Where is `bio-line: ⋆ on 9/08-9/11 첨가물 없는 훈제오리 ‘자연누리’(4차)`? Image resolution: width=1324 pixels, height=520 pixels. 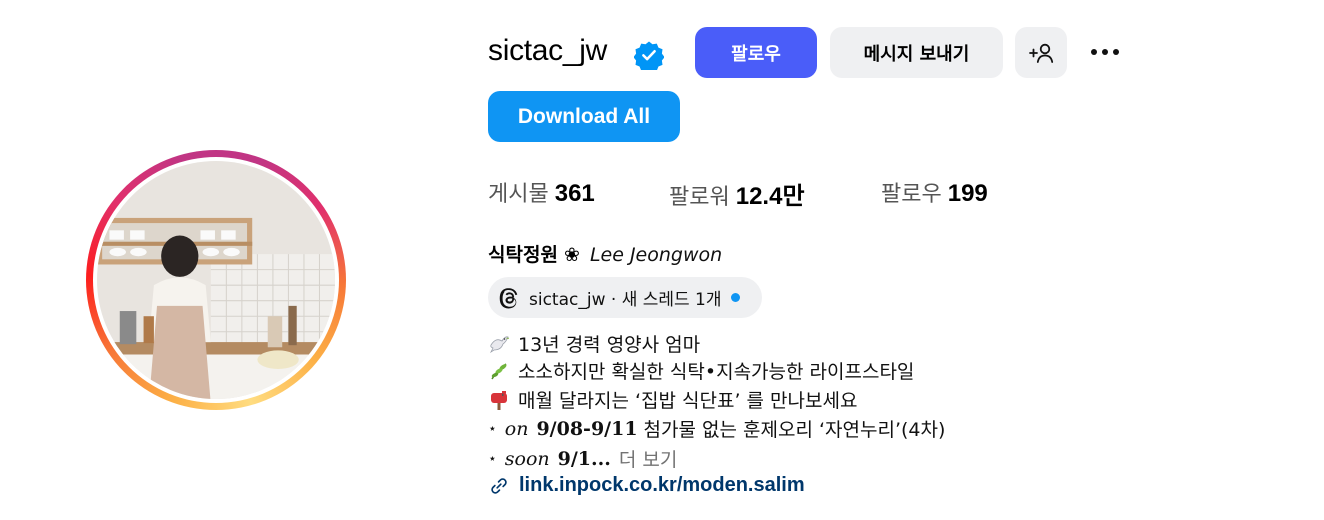
bio-line: ⋆ on 9/08-9/11 첨가물 없는 훈제오리 ‘자연누리’(4차) is located at coordinates (716, 428).